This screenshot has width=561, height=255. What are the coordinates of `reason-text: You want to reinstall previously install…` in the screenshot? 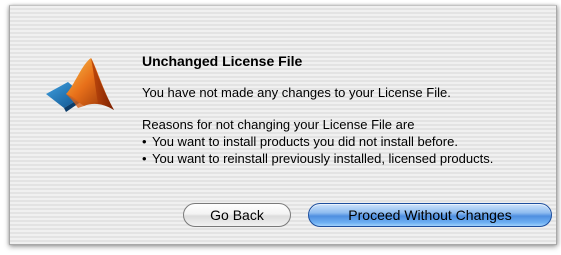 It's located at (323, 158).